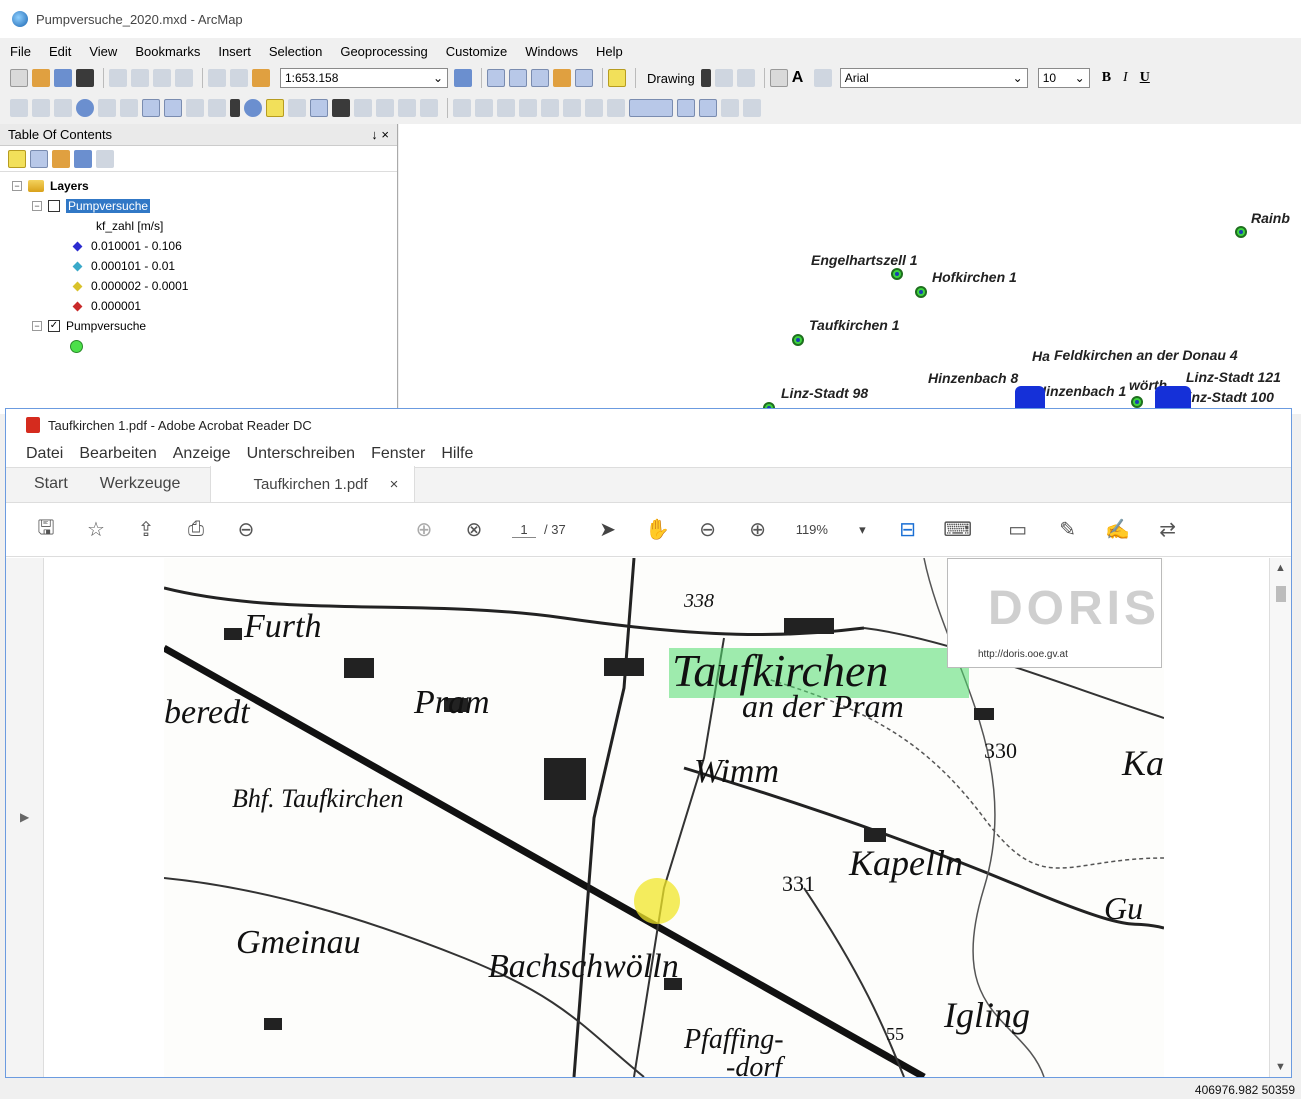  I want to click on text-tool-icon: A, so click(801, 78).